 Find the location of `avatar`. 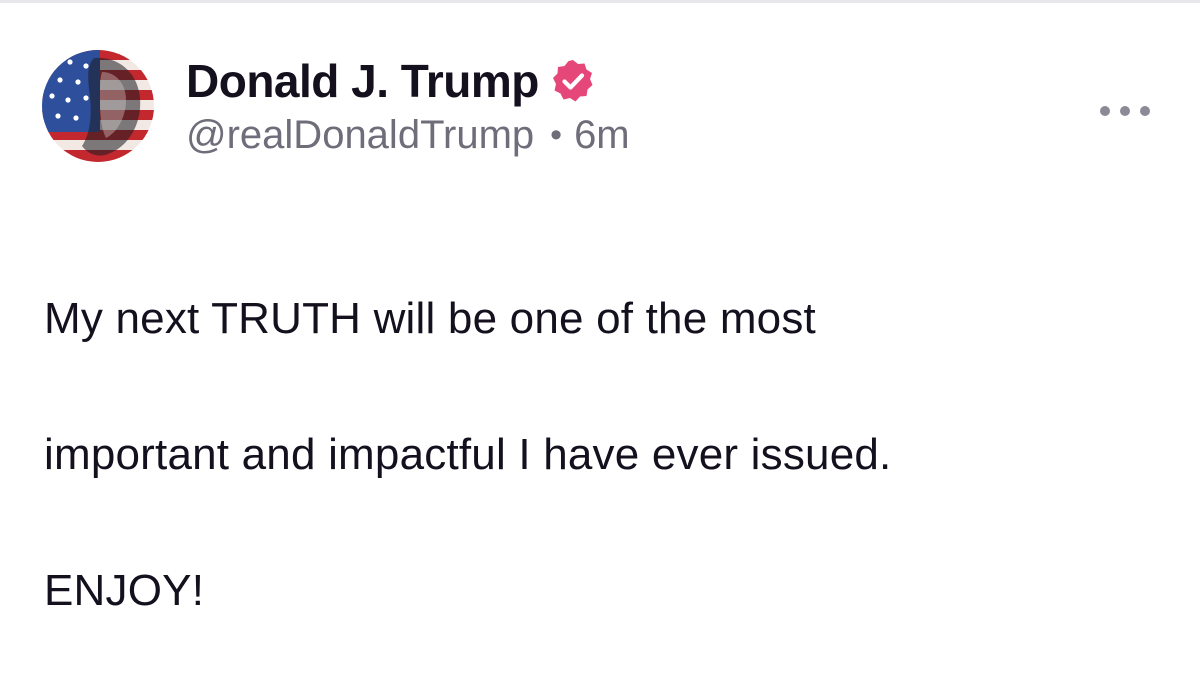

avatar is located at coordinates (98, 106).